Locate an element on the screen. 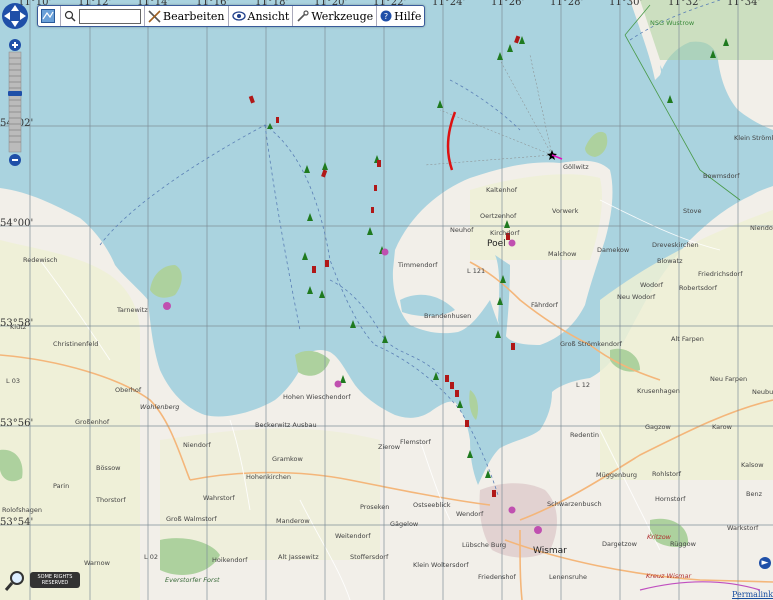 This screenshot has height=600, width=773. search-box is located at coordinates (103, 16).